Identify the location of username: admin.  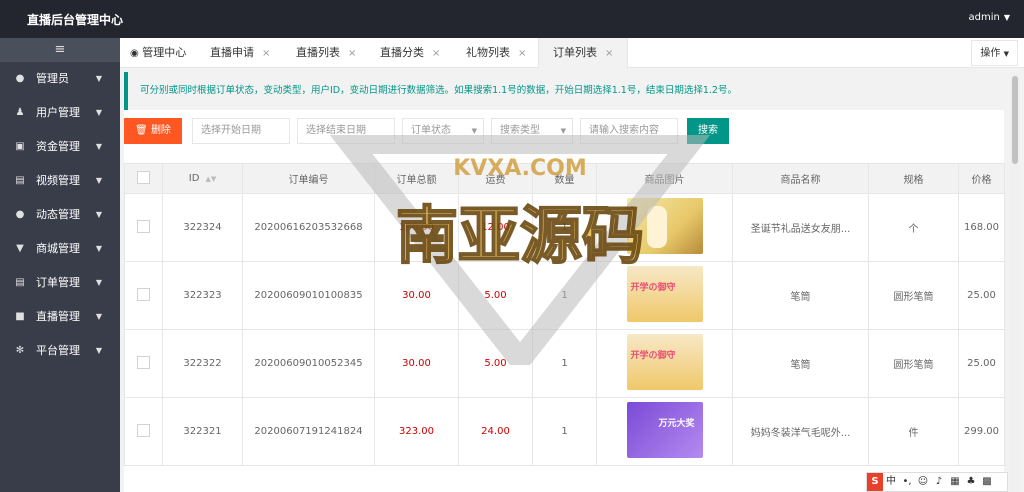
(984, 17).